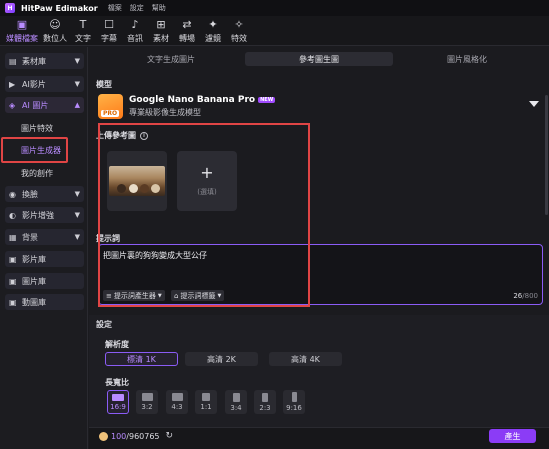  I want to click on library-icon: ▤, so click(13, 61).